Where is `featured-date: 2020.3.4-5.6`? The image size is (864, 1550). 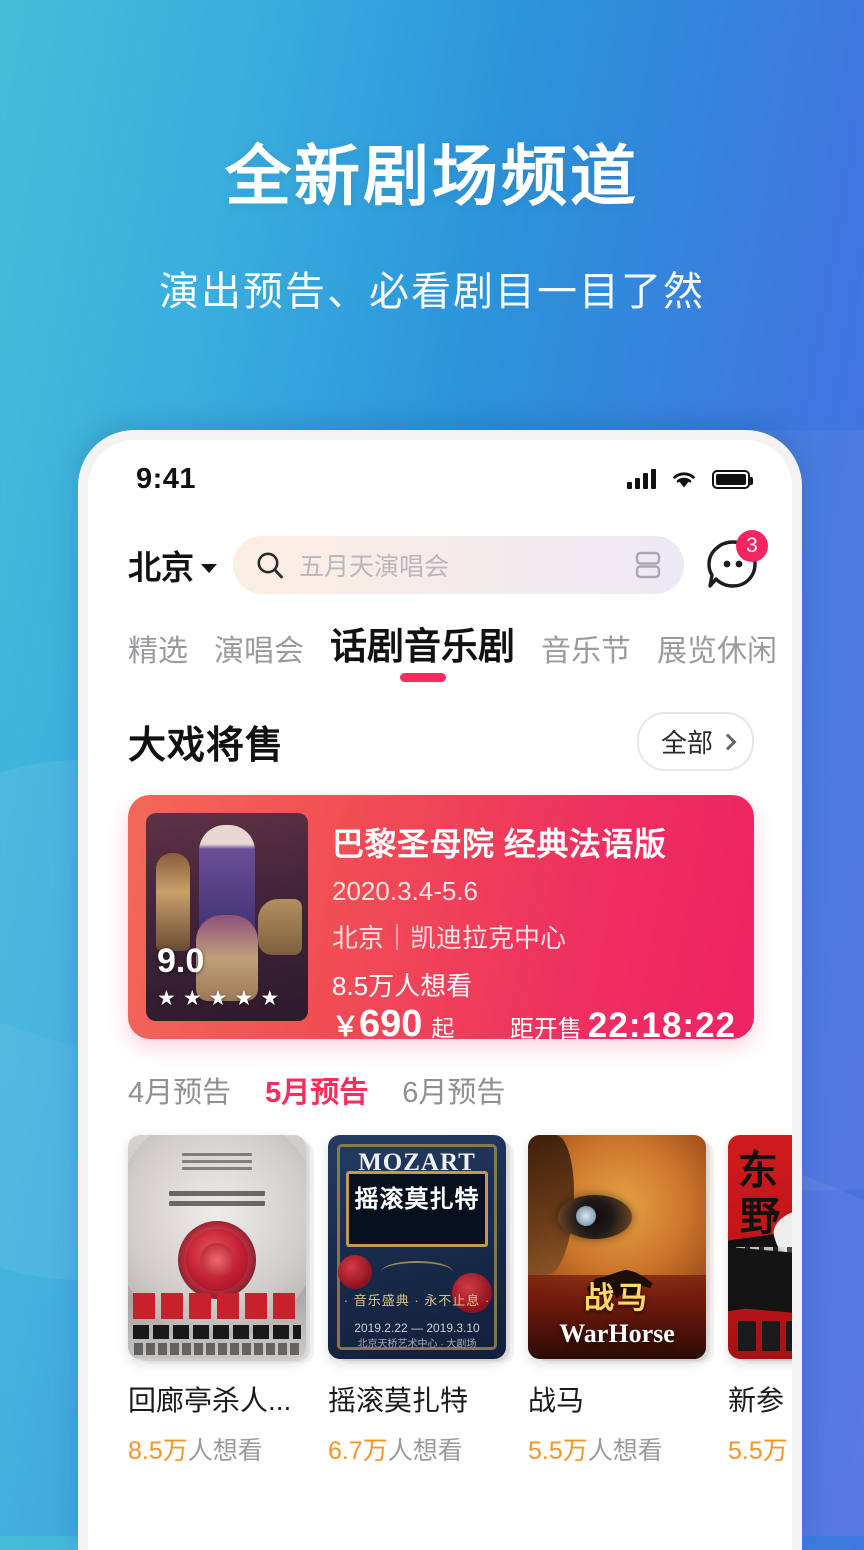
featured-date: 2020.3.4-5.6 is located at coordinates (405, 891).